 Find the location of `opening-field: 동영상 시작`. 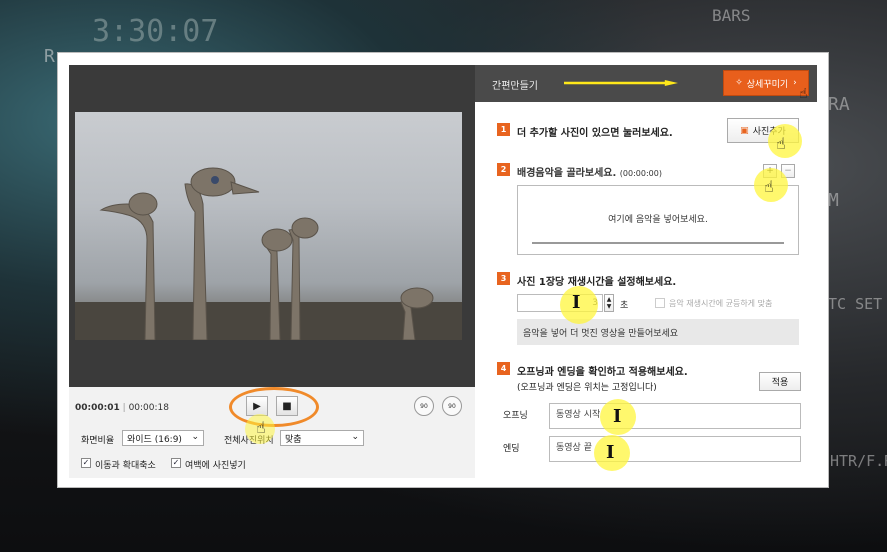

opening-field: 동영상 시작 is located at coordinates (675, 416).